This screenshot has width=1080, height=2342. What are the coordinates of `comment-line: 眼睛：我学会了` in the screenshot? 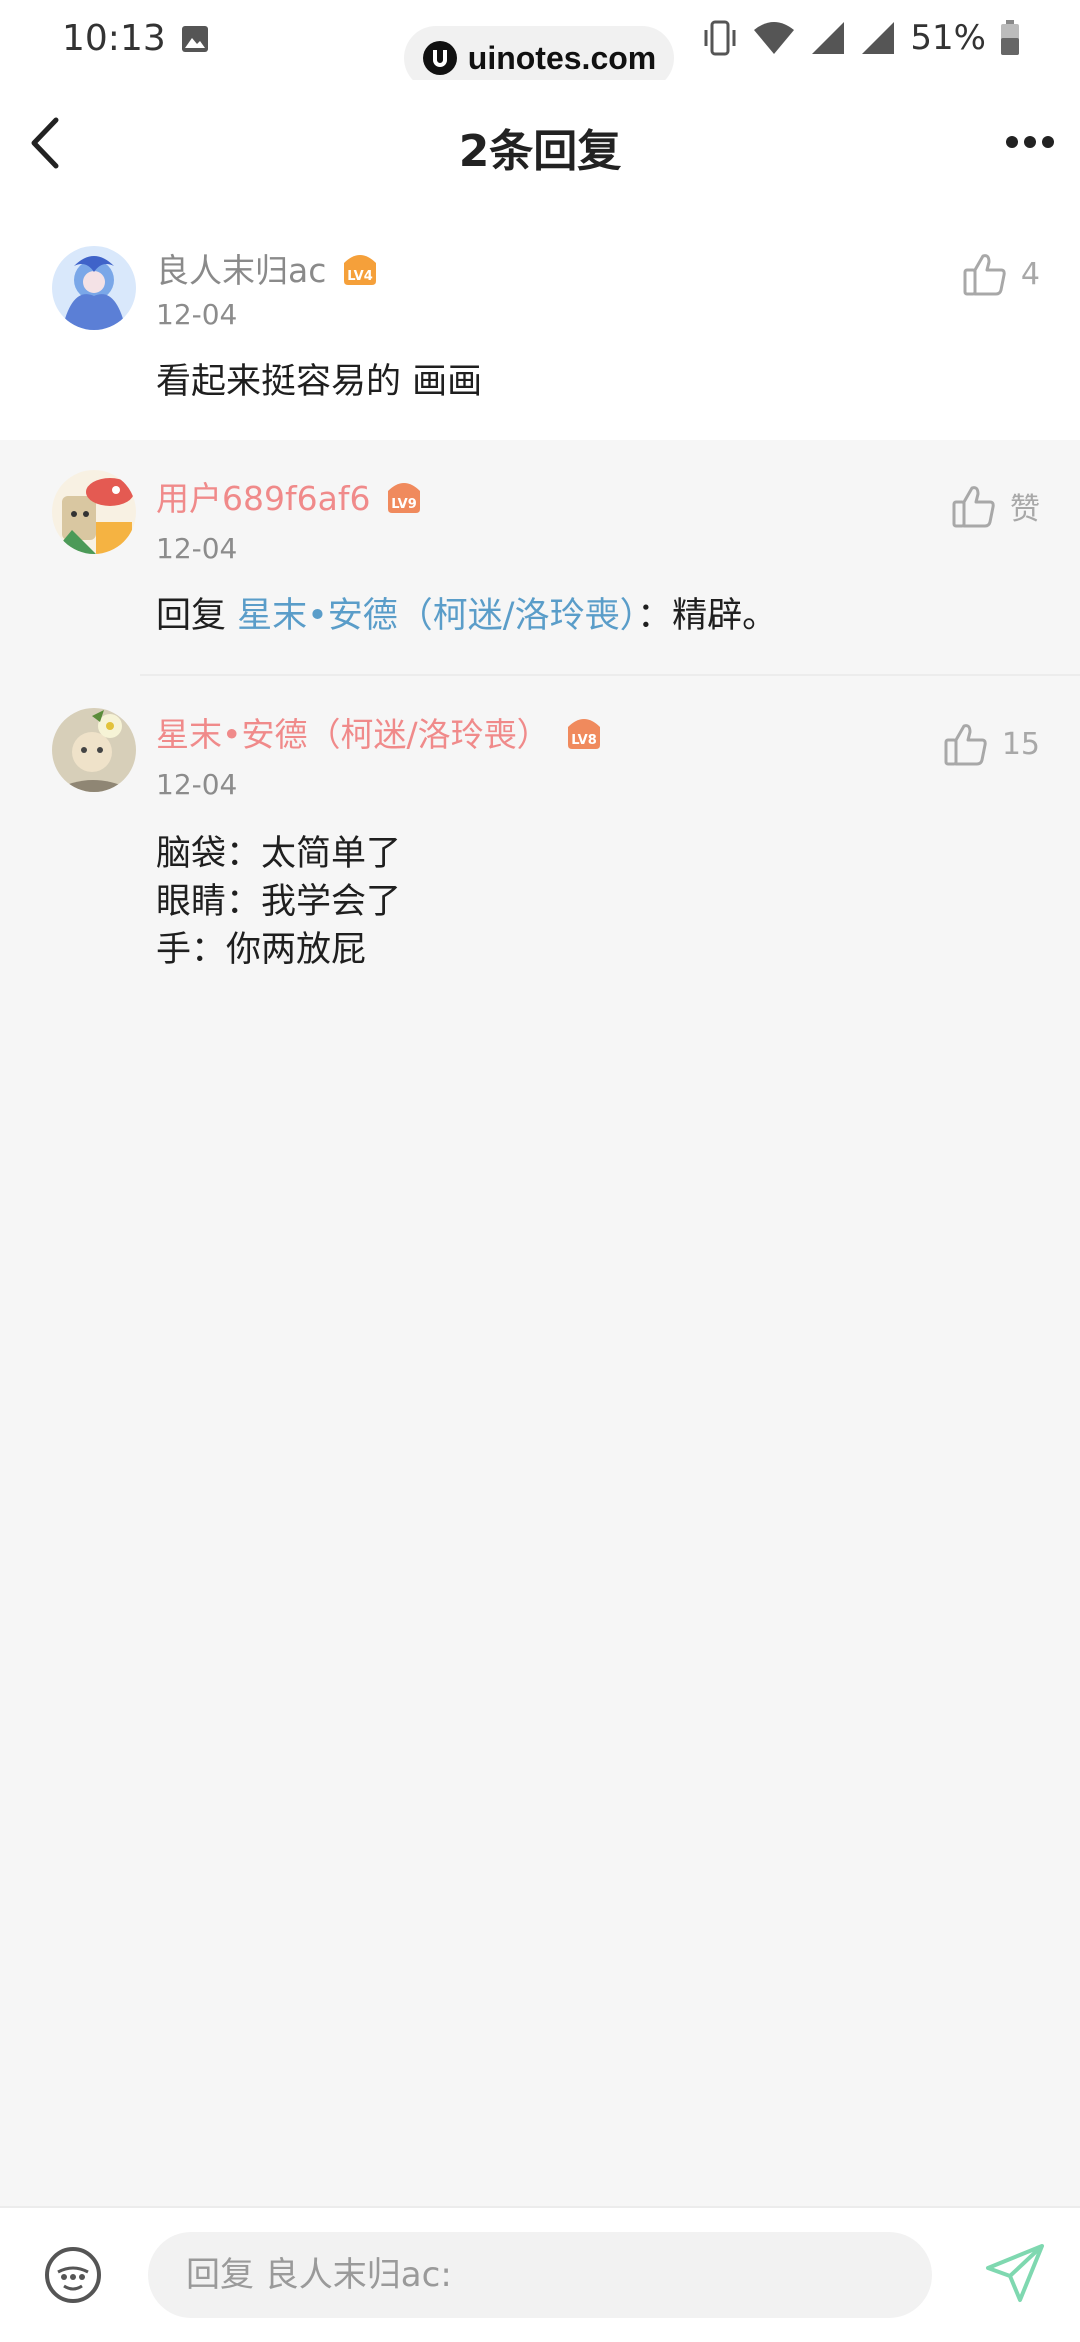 It's located at (279, 902).